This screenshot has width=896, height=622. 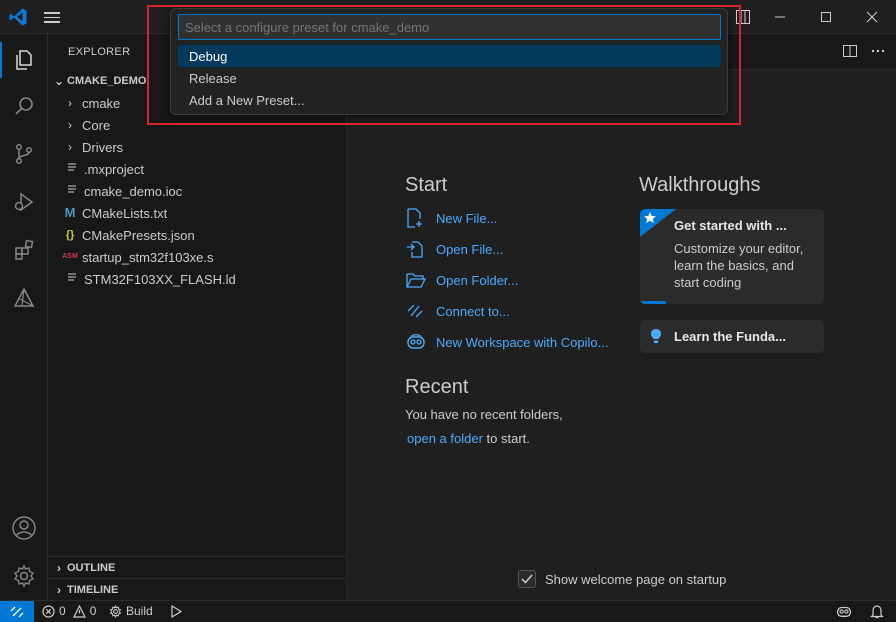 I want to click on open-folder-link: open a folder, so click(x=445, y=438).